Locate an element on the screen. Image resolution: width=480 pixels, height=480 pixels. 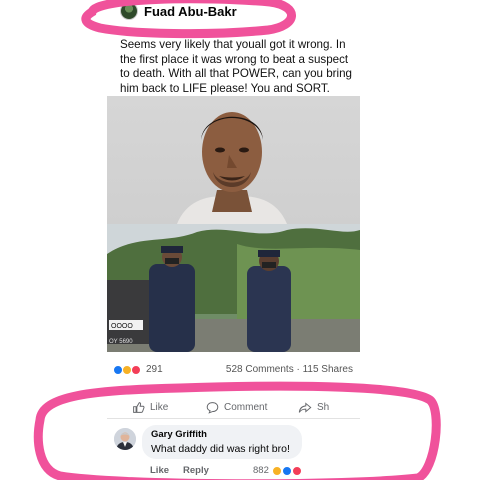
comment-reply-button: Reply is located at coordinates (196, 470).